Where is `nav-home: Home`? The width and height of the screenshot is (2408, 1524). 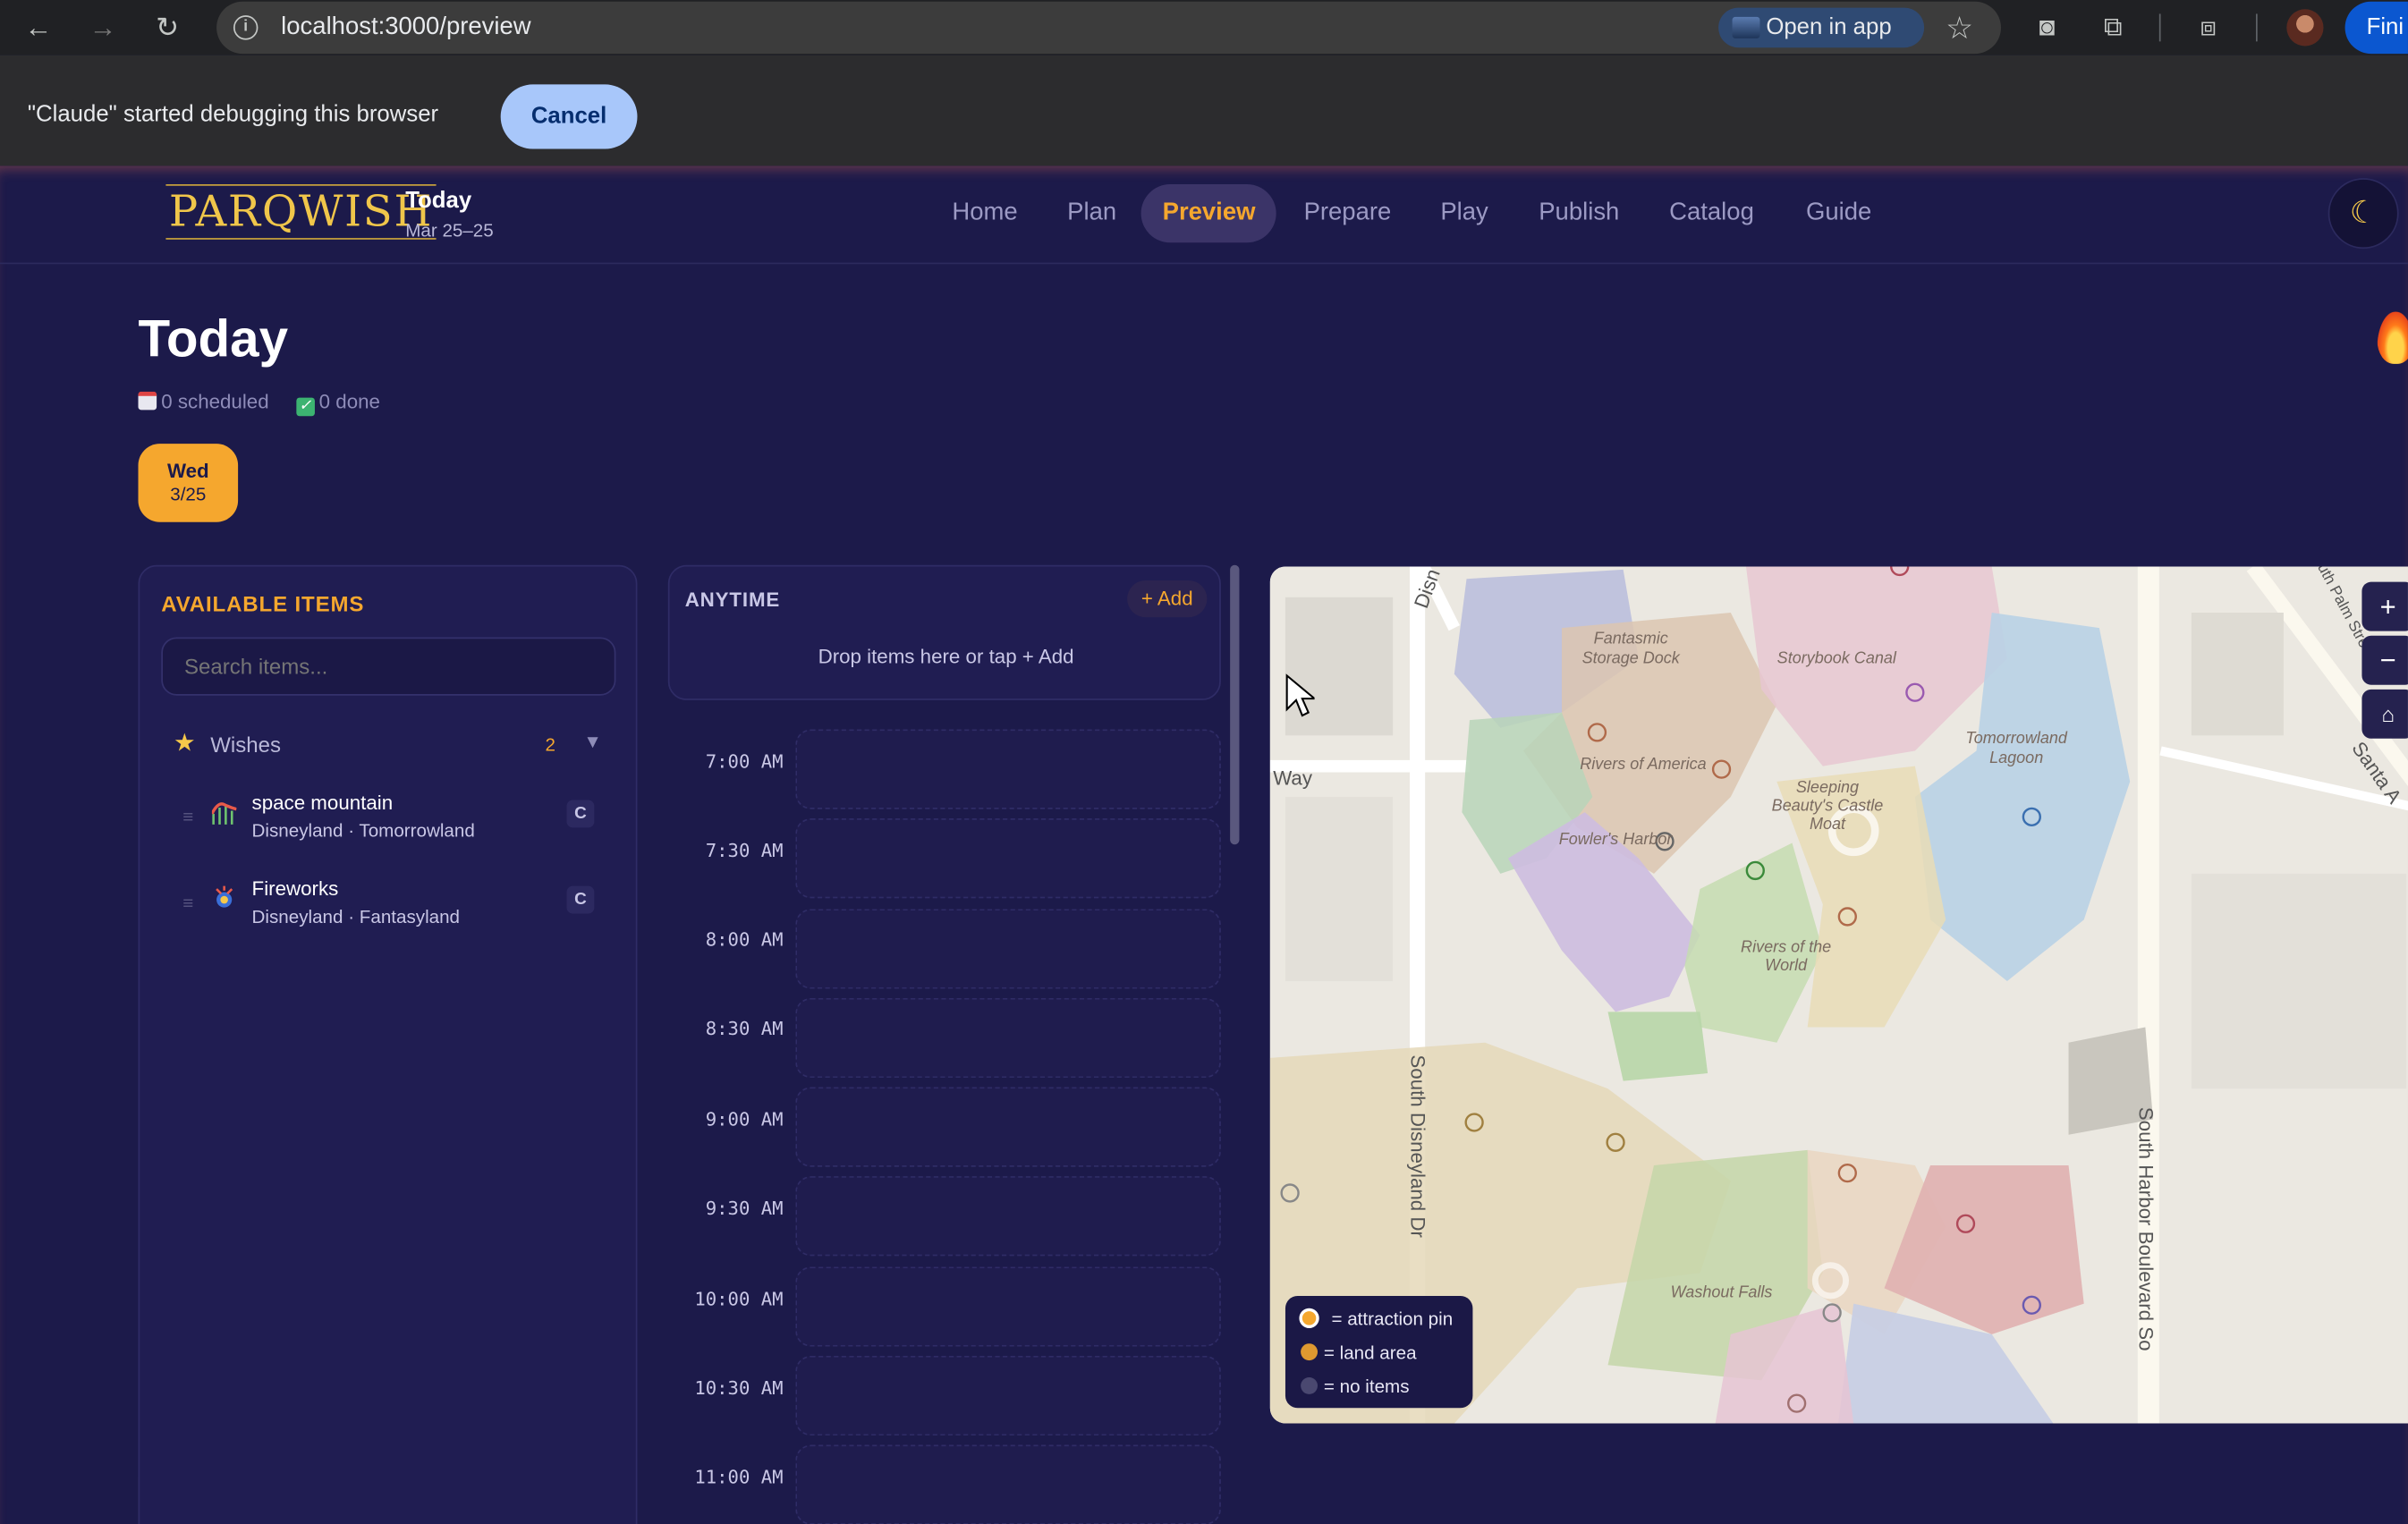 nav-home: Home is located at coordinates (985, 213).